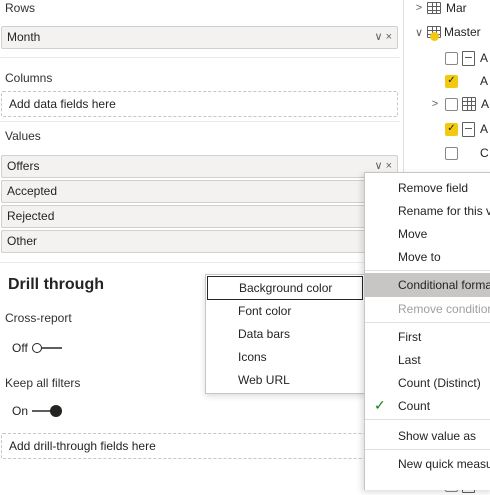 The image size is (490, 495). I want to click on rows-field-label: Month, so click(24, 37).